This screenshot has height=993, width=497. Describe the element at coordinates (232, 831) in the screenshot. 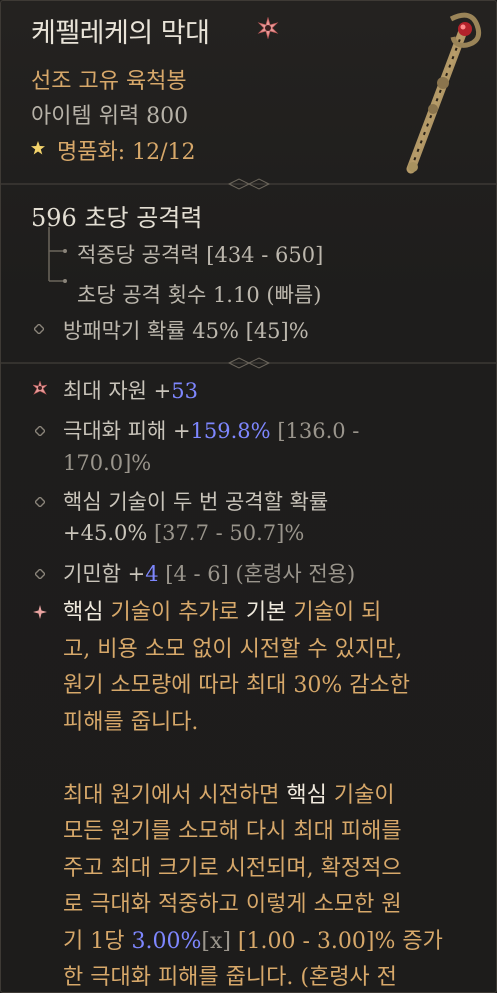

I see `unique-line: 모든 원기를 소모해 다시 최대 피해를` at that location.